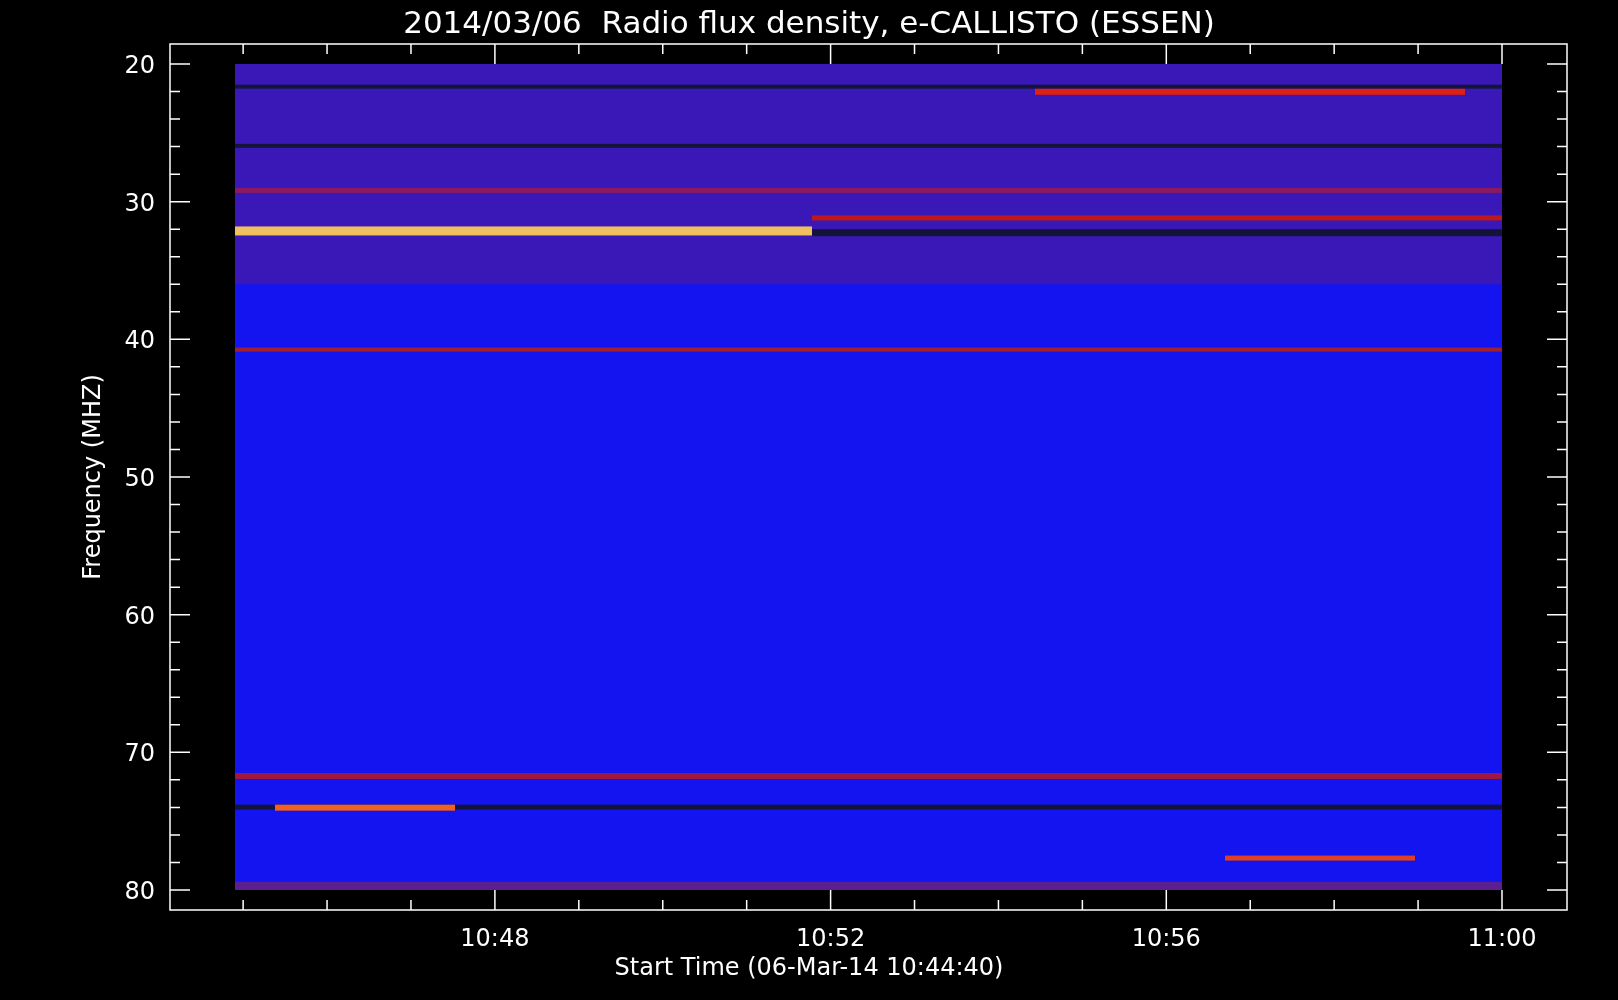  I want to click on tick-label: 10:48, so click(495, 938).